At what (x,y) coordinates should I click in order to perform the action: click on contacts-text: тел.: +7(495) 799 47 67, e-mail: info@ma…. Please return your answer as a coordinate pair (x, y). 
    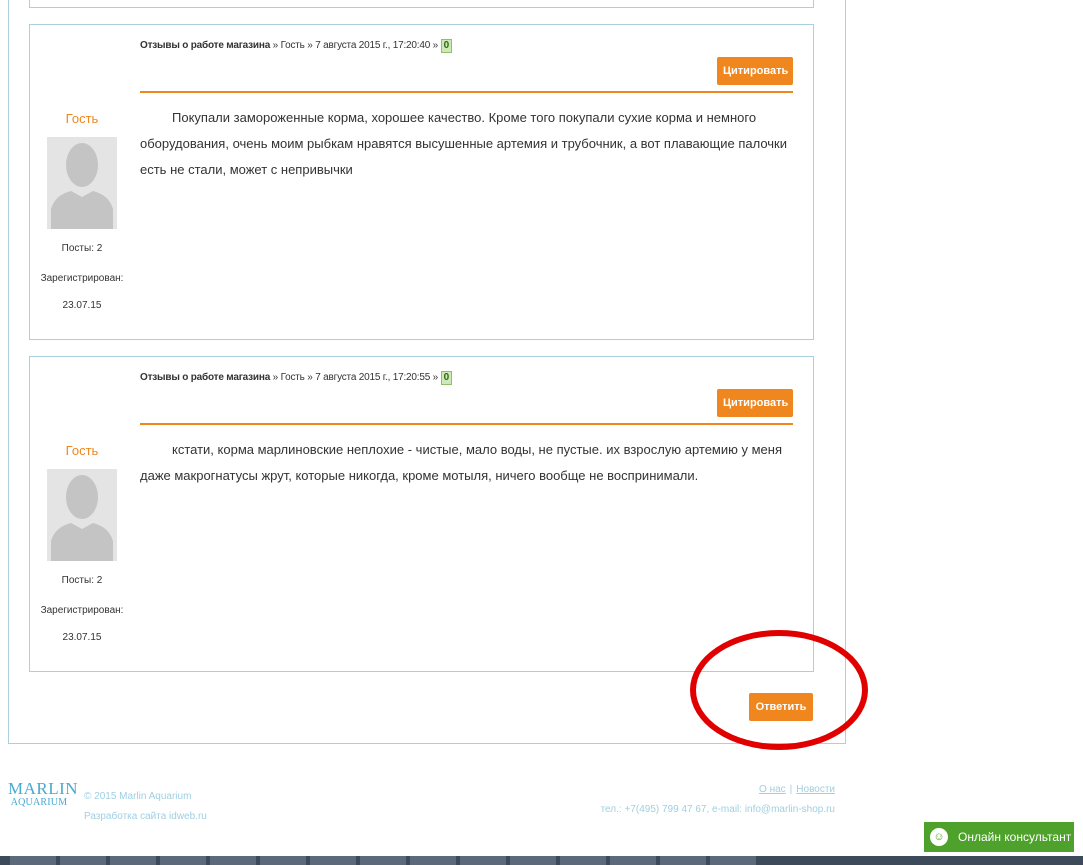
    Looking at the image, I should click on (717, 809).